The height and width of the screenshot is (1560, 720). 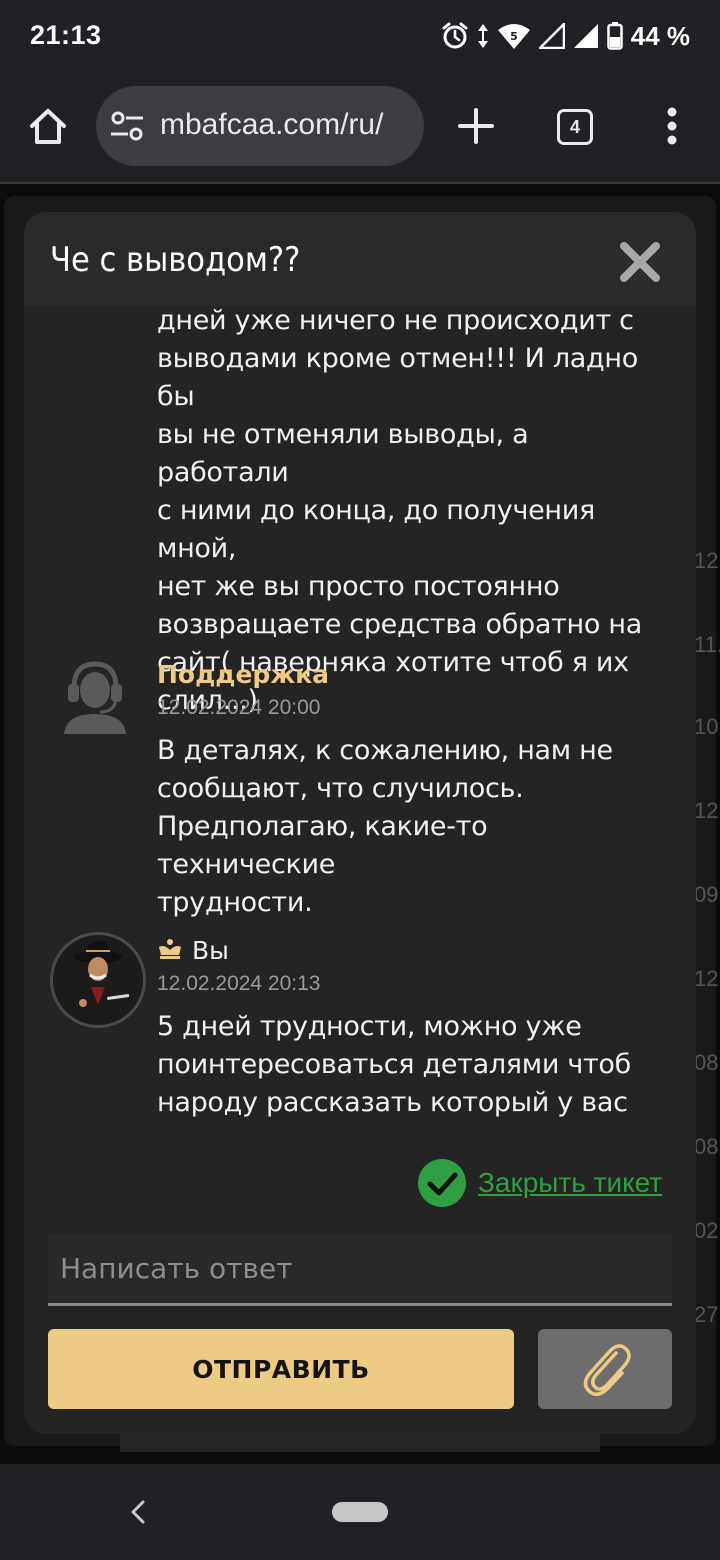 I want to click on check-icon, so click(x=442, y=1183).